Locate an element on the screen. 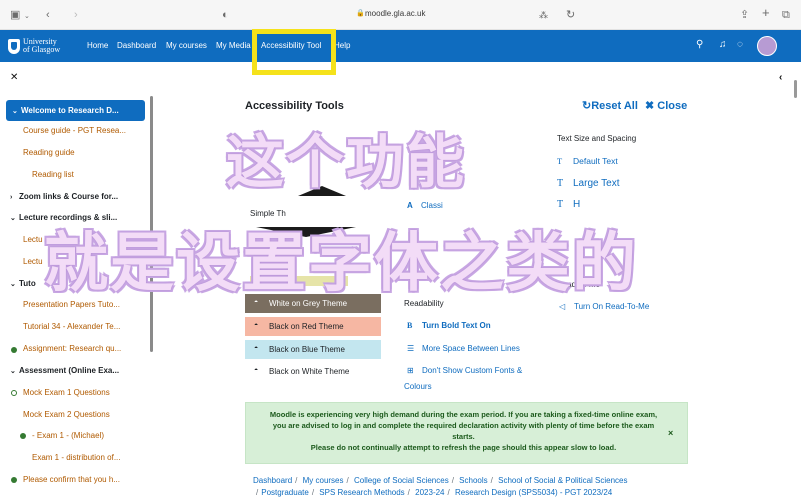 Image resolution: width=801 pixels, height=500 pixels. text-size-heading: Text Size and Spacing is located at coordinates (597, 138).